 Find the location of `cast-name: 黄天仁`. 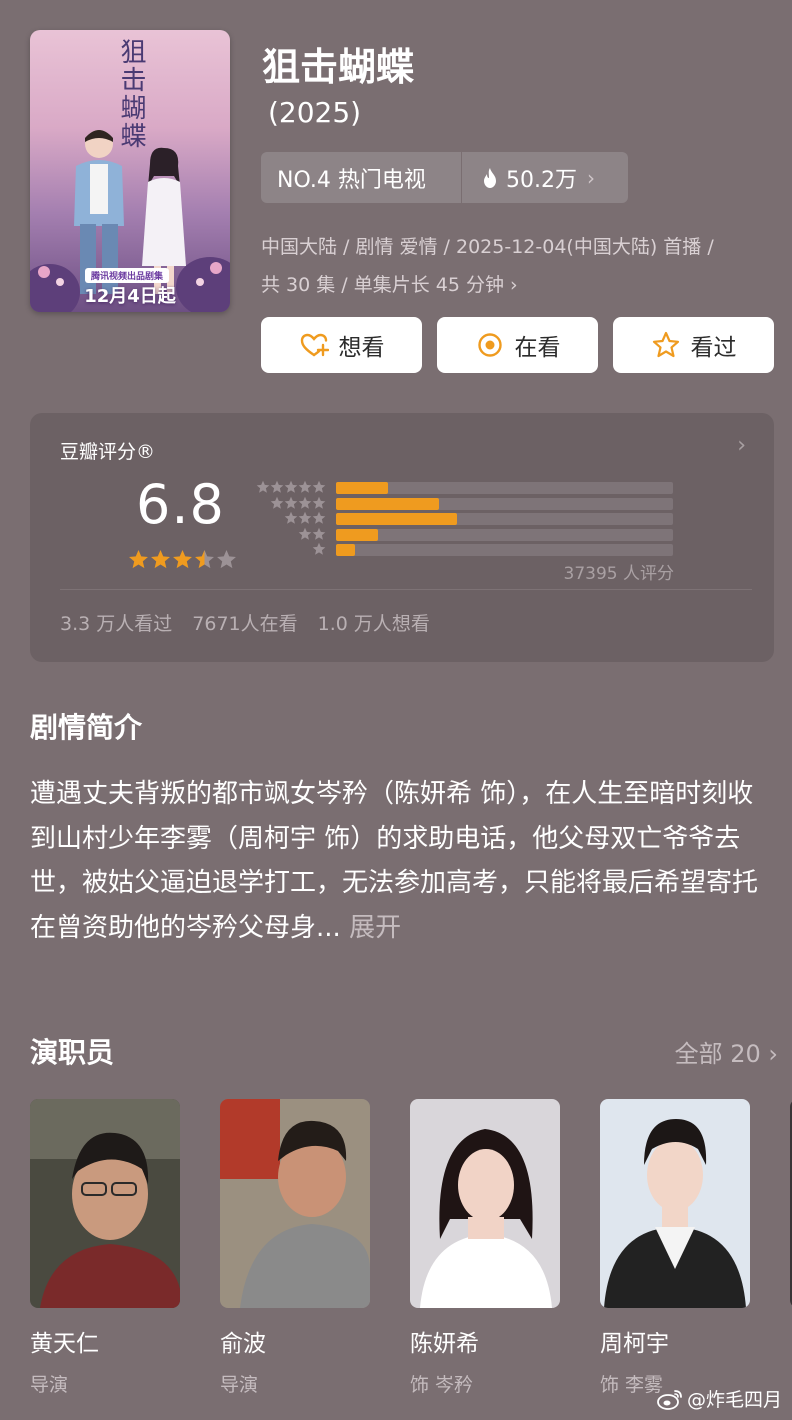

cast-name: 黄天仁 is located at coordinates (64, 1344).